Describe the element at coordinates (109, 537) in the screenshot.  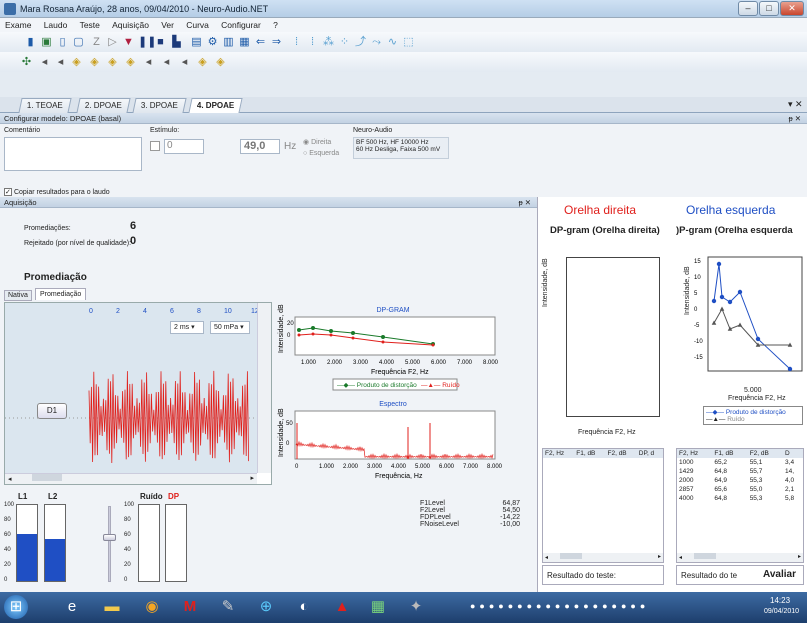
I see `slider-handle` at that location.